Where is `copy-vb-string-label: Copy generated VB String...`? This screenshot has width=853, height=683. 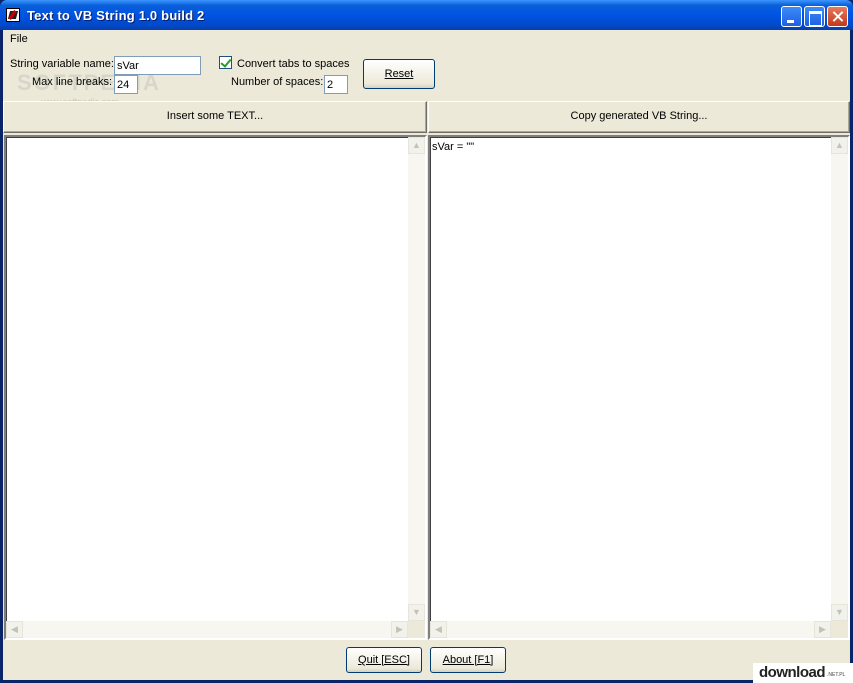
copy-vb-string-label: Copy generated VB String... is located at coordinates (639, 116).